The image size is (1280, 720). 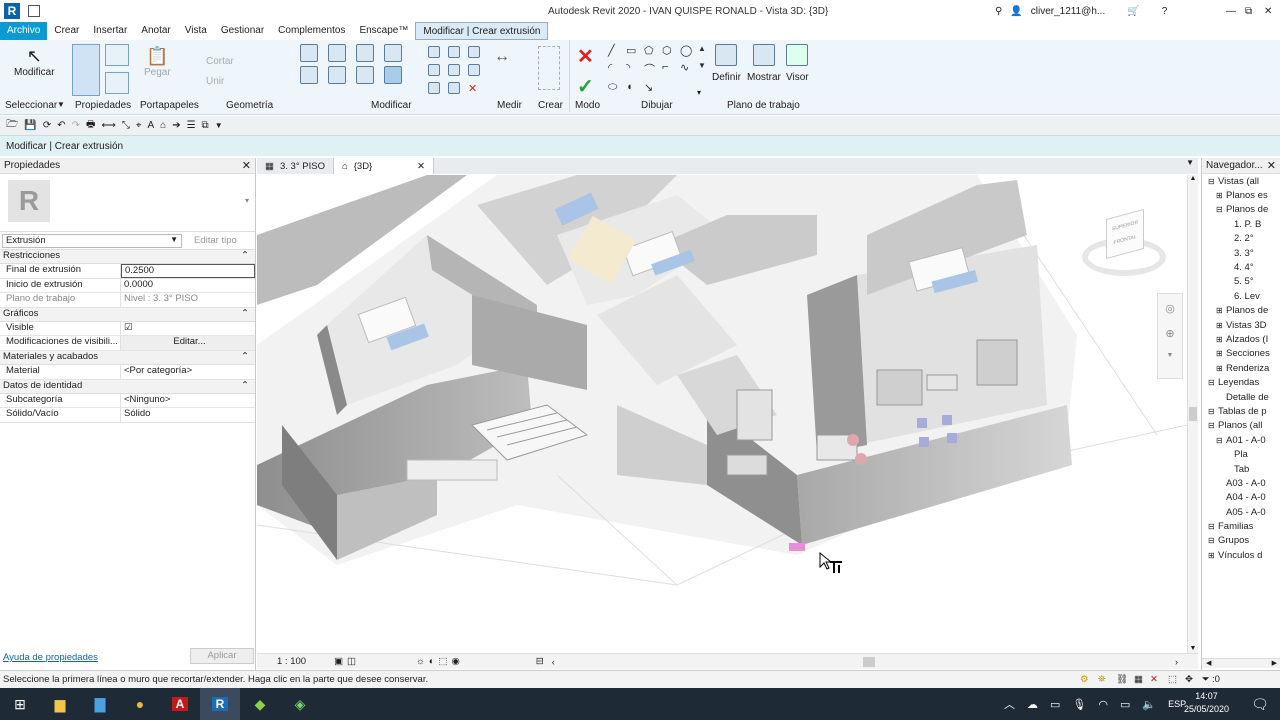 I want to click on scroll-left-icon: ‹, so click(x=553, y=662).